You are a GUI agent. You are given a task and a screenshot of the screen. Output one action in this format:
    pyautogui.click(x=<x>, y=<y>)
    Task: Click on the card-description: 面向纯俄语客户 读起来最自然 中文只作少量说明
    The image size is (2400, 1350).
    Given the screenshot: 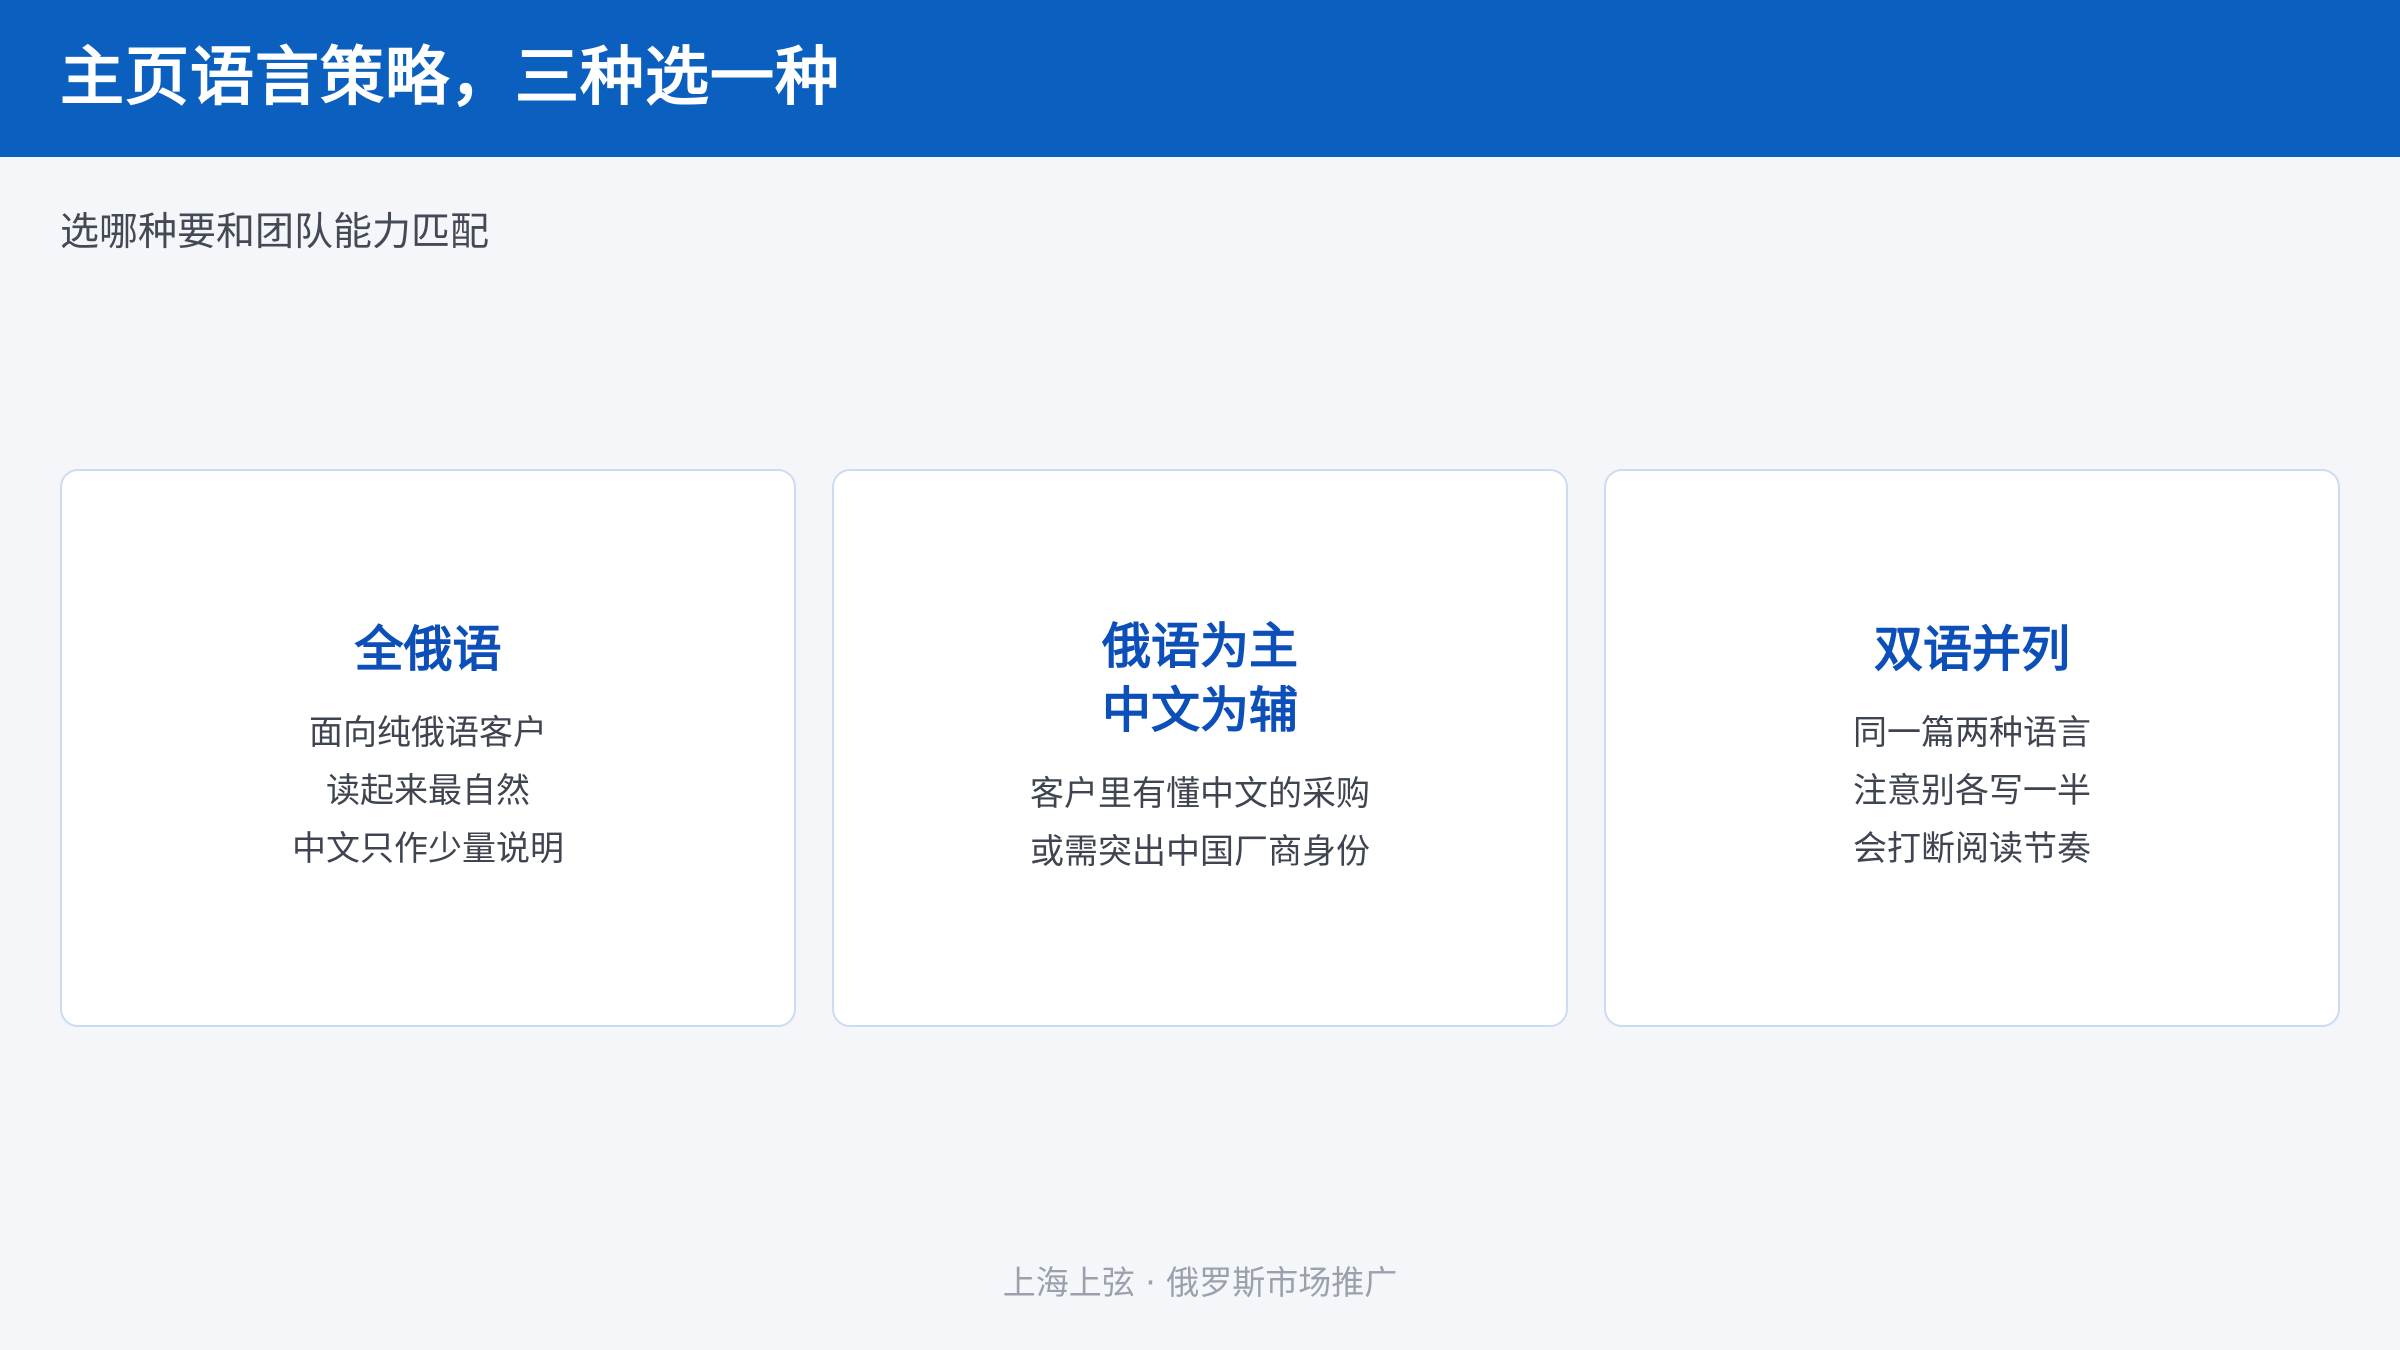 What is the action you would take?
    pyautogui.click(x=428, y=791)
    